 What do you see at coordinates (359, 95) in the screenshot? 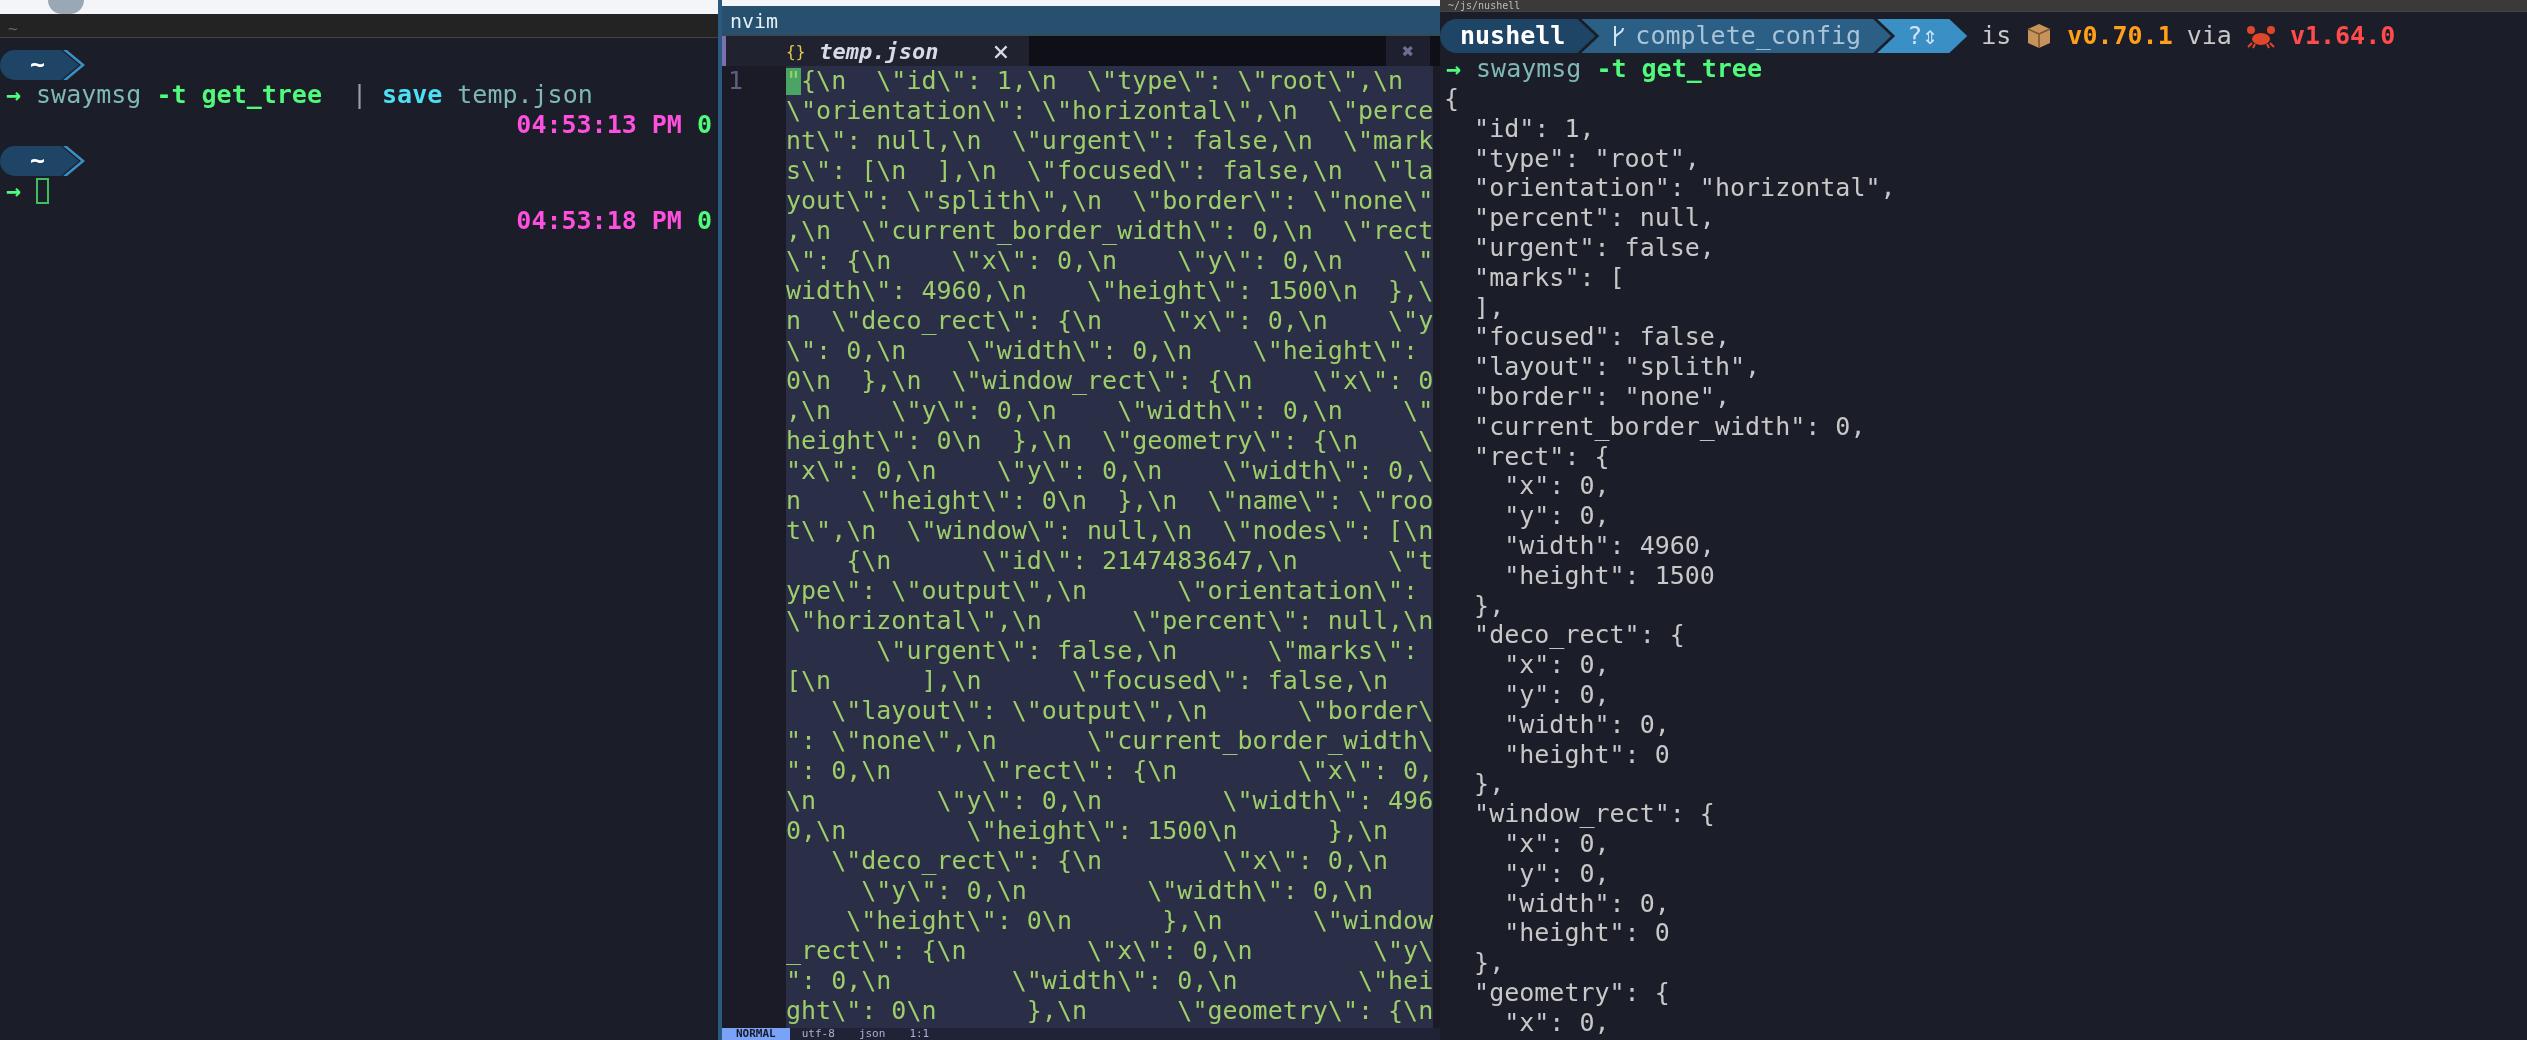
I see `command-token: |` at bounding box center [359, 95].